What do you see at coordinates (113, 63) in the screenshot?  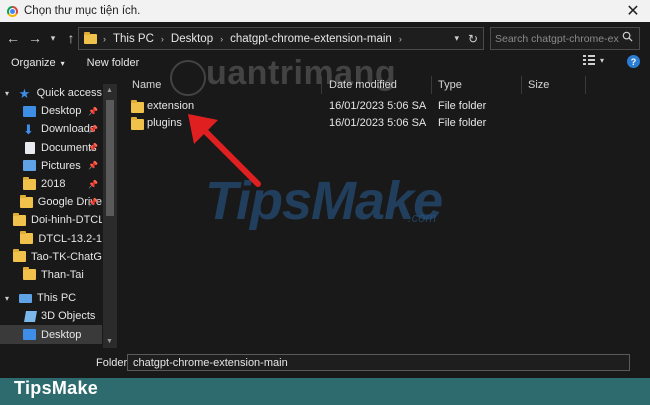 I see `new-folder-button: New folder` at bounding box center [113, 63].